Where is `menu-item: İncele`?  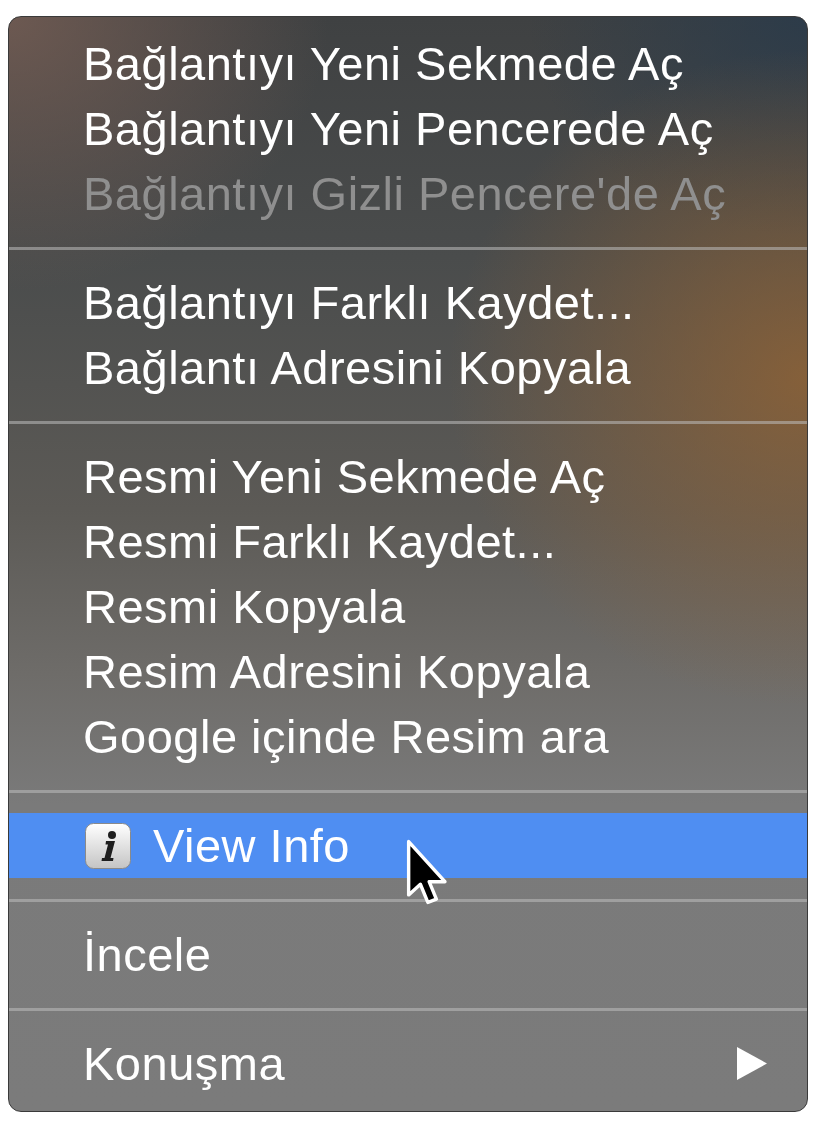 menu-item: İncele is located at coordinates (408, 954).